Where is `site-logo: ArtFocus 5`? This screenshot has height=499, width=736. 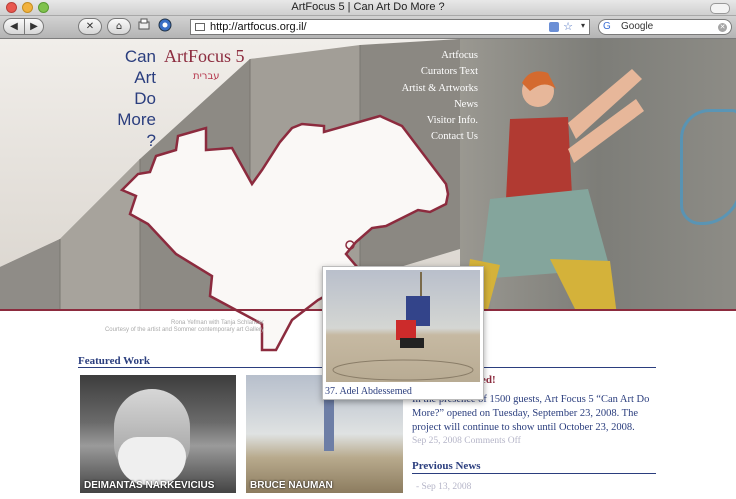
site-logo: ArtFocus 5 is located at coordinates (204, 56).